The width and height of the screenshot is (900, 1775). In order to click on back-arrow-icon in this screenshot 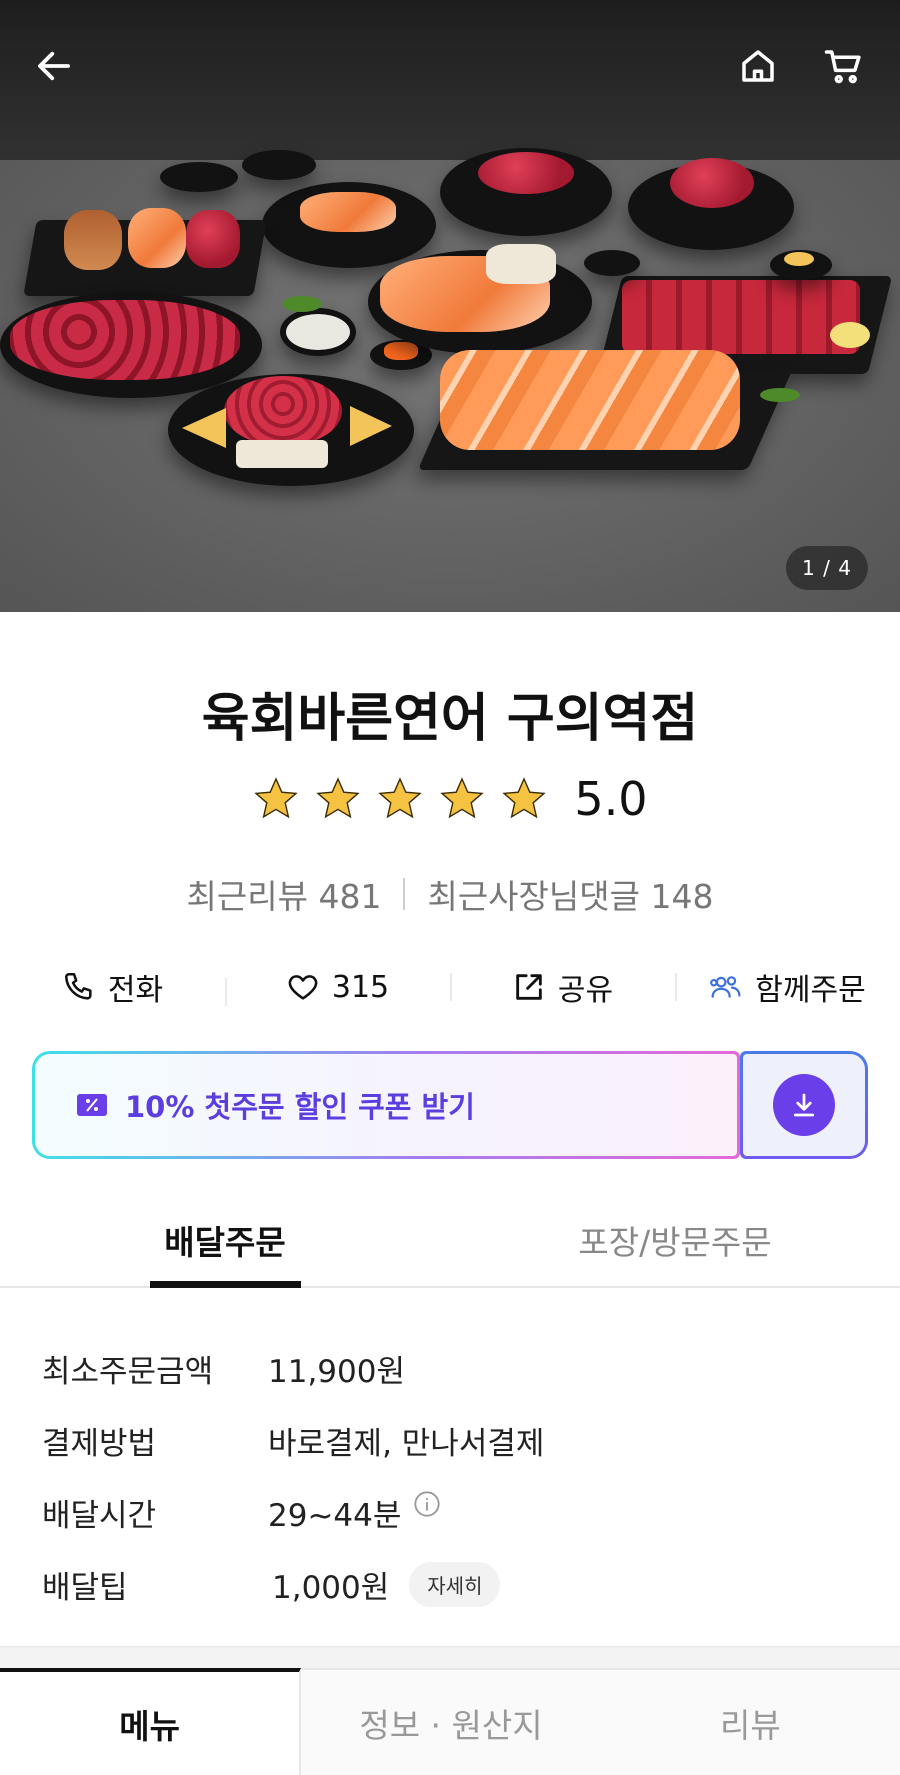, I will do `click(54, 66)`.